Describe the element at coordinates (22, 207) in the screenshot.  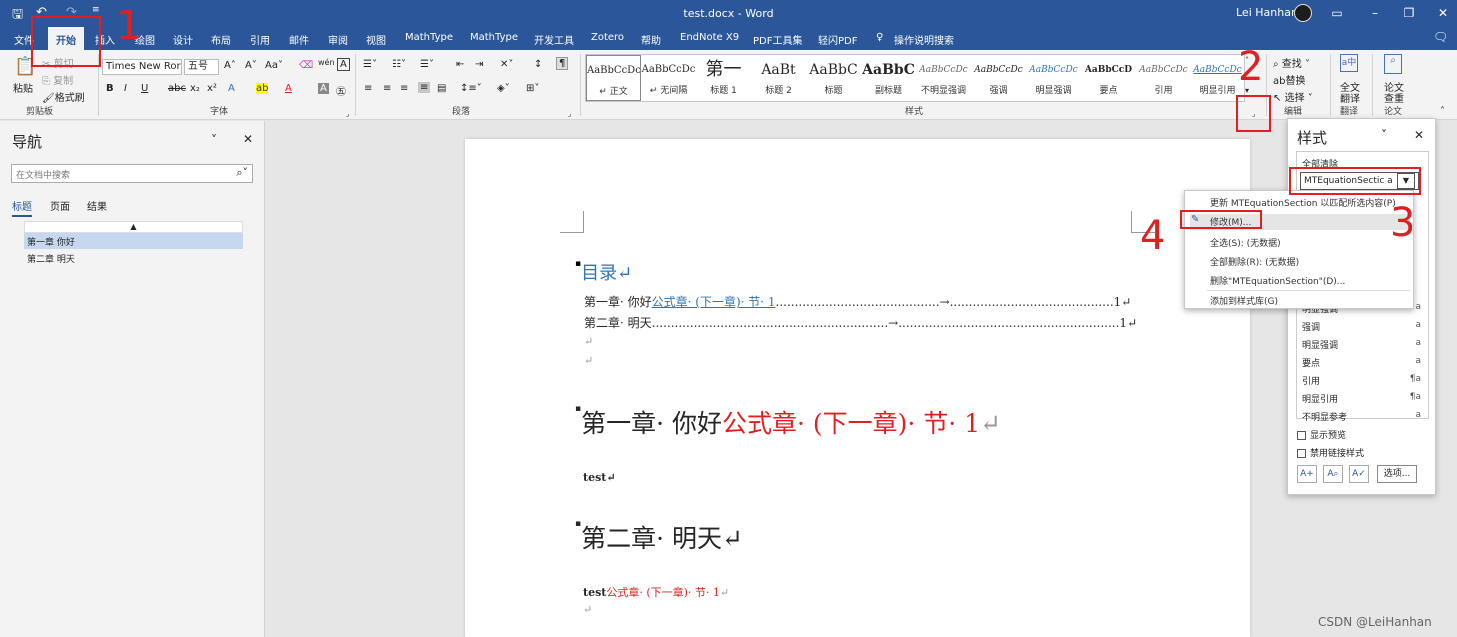
I see `tab-headings: 标题` at that location.